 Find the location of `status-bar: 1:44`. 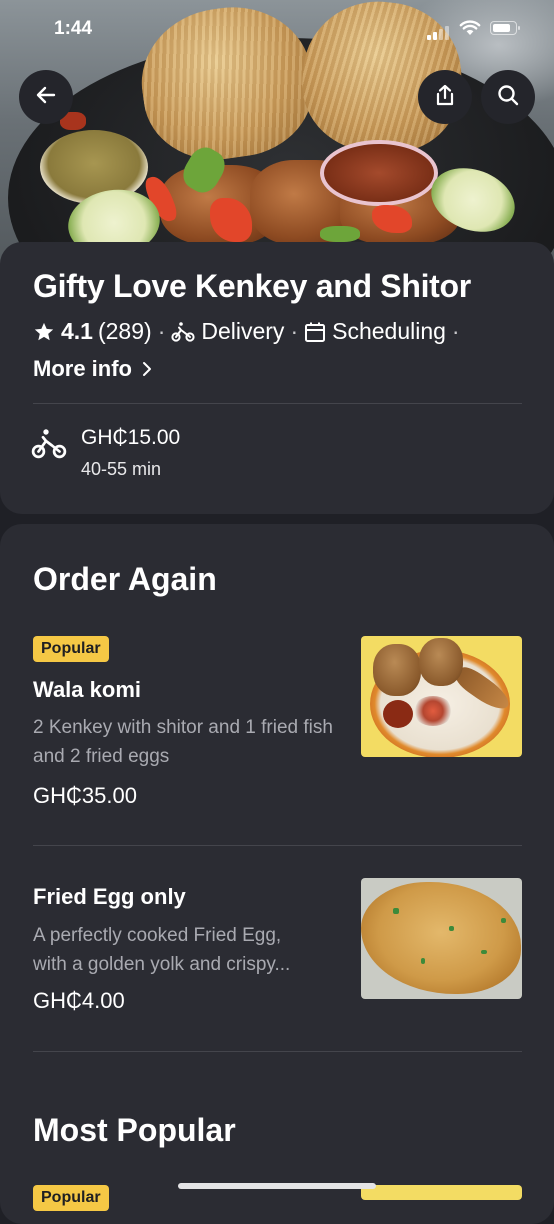

status-bar: 1:44 is located at coordinates (277, 30).